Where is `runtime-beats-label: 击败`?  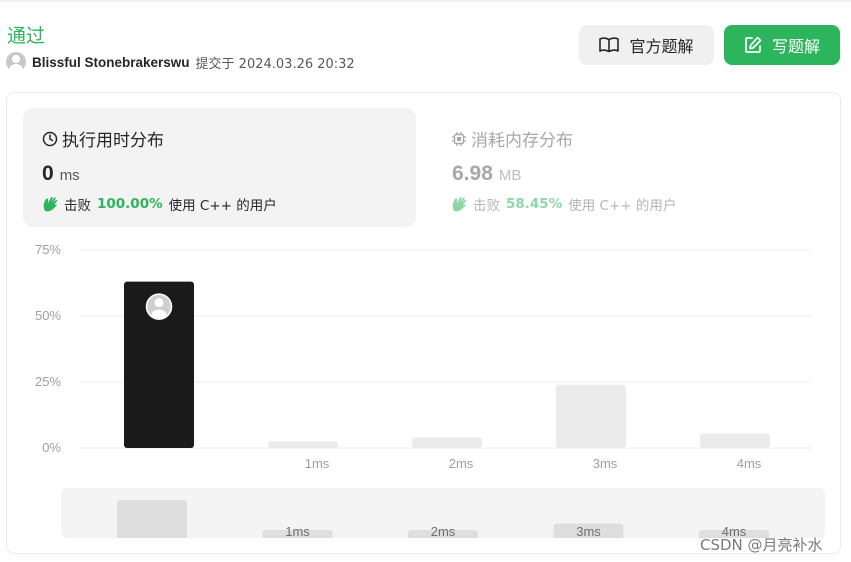
runtime-beats-label: 击败 is located at coordinates (77, 206).